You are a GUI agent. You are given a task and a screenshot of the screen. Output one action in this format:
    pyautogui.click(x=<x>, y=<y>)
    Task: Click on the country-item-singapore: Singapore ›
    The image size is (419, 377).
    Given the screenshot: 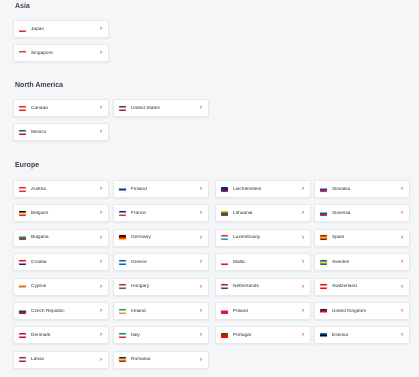 What is the action you would take?
    pyautogui.click(x=61, y=53)
    